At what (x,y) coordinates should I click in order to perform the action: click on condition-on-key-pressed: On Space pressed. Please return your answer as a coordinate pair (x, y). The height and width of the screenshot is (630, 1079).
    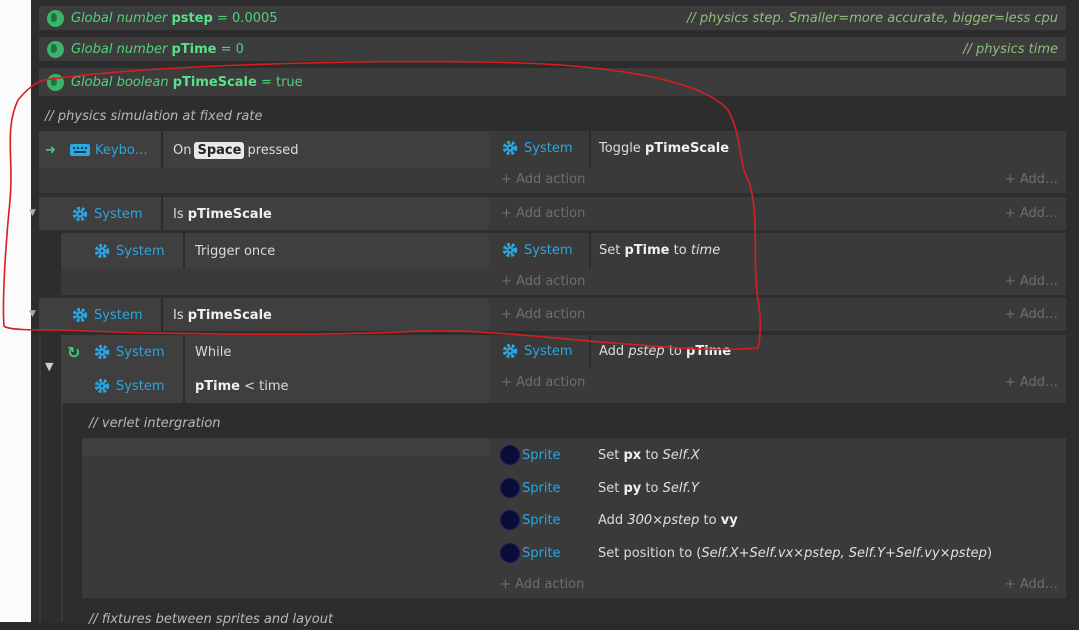
    Looking at the image, I should click on (236, 150).